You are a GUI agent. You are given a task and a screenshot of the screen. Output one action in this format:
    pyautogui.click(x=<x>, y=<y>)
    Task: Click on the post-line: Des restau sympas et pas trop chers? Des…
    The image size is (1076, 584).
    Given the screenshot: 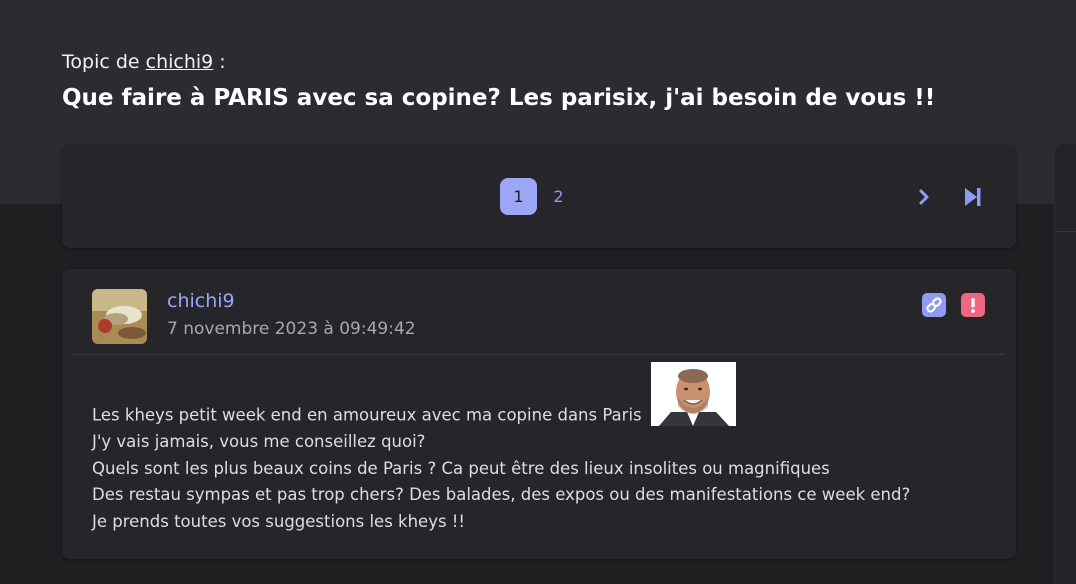 What is the action you would take?
    pyautogui.click(x=501, y=494)
    